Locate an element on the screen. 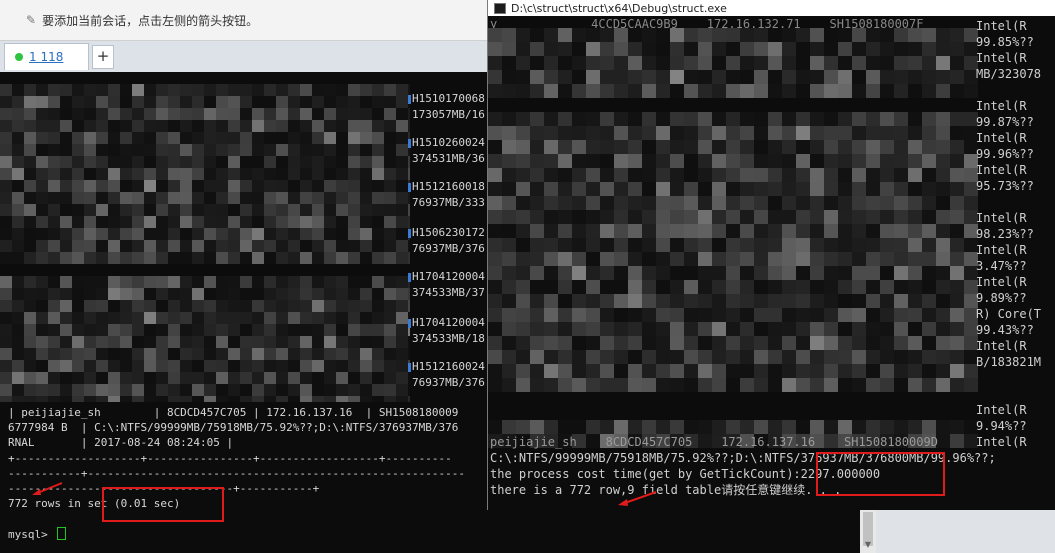 The image size is (1055, 553). row-fragment-text: B/183821M is located at coordinates (1009, 362).